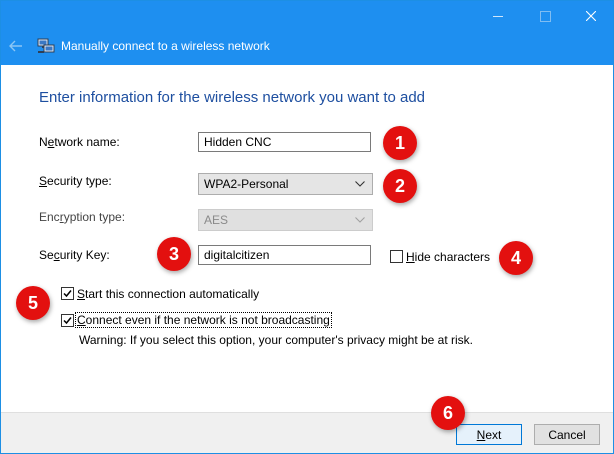  Describe the element at coordinates (165, 46) in the screenshot. I see `window-title: Manually connect to a wireless network` at that location.